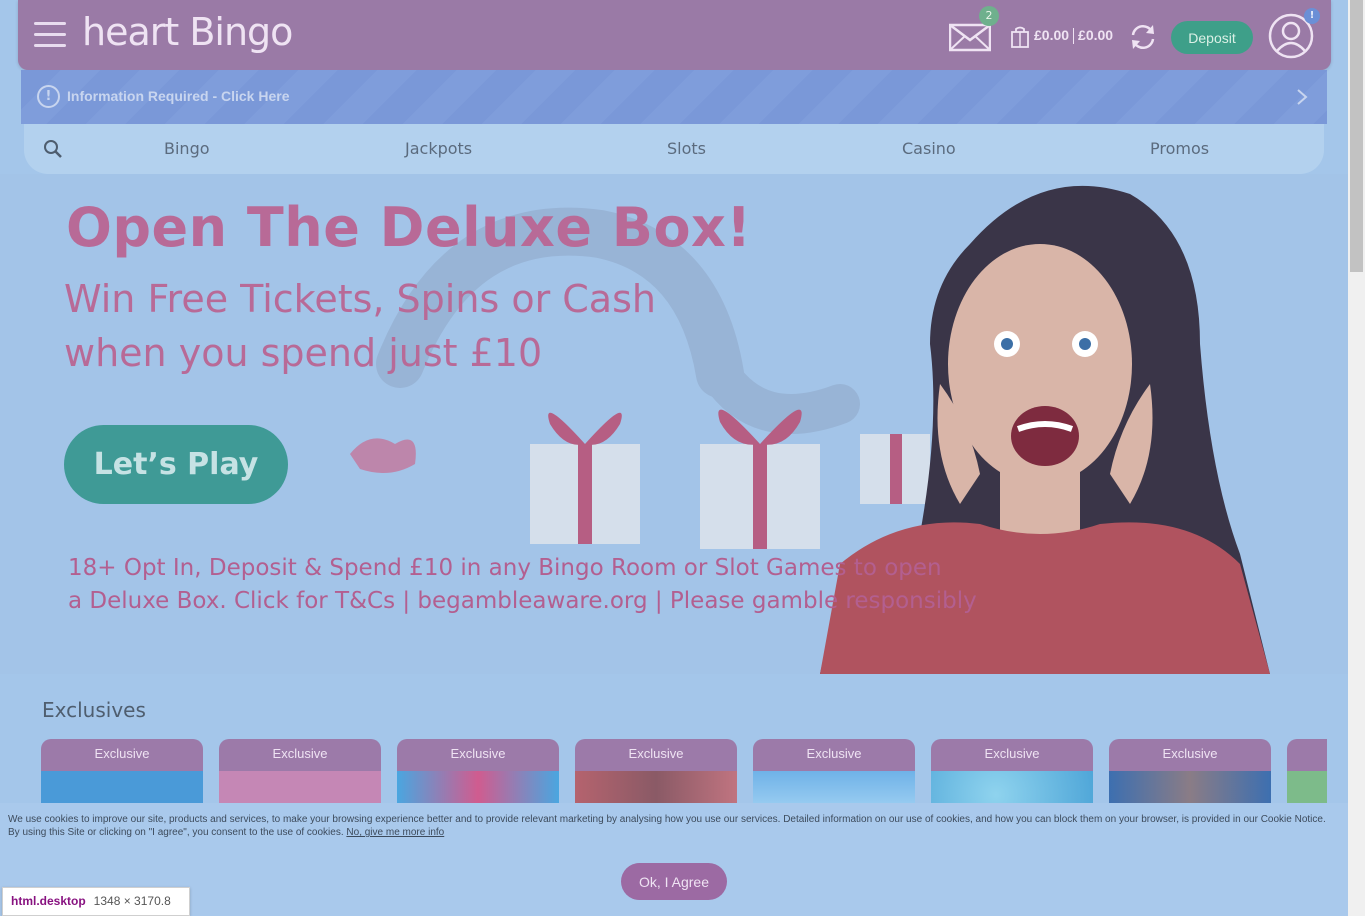  What do you see at coordinates (438, 148) in the screenshot?
I see `nav-item-jackpots: Jackpots` at bounding box center [438, 148].